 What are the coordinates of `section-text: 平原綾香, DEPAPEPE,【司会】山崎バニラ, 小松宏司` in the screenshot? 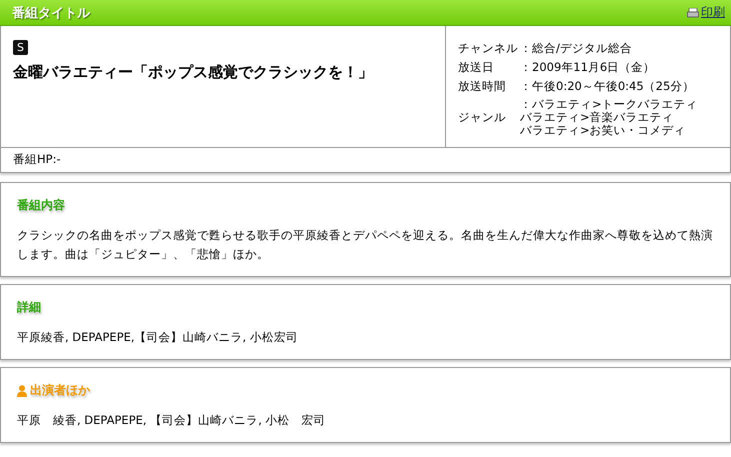 It's located at (158, 337).